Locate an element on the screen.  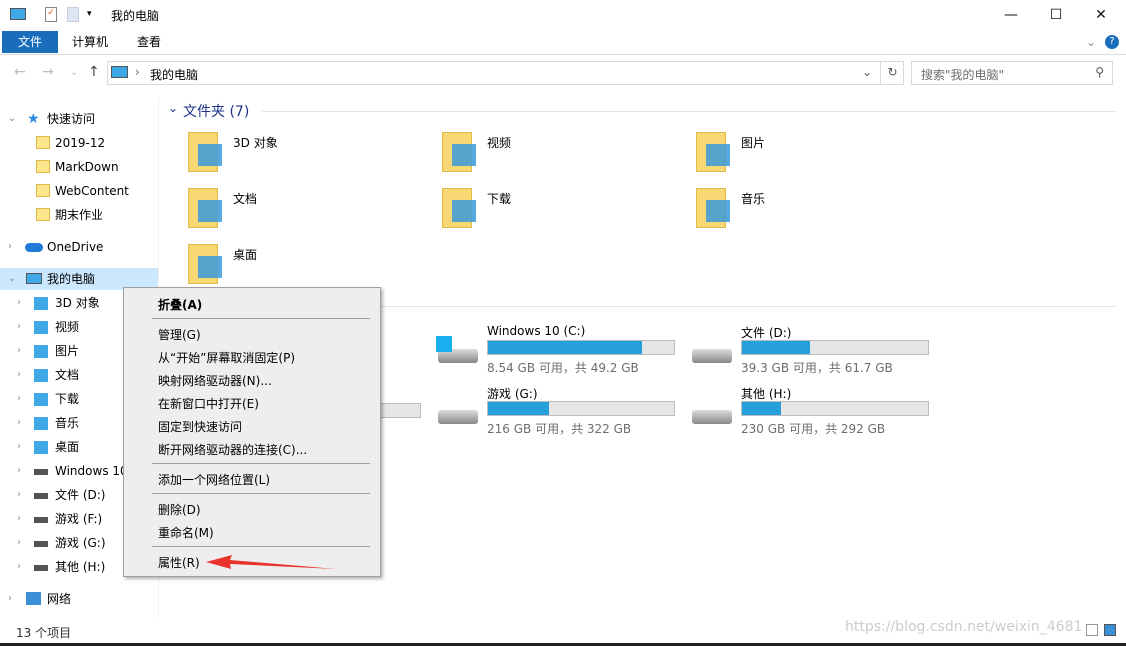
back-button: ← is located at coordinates (20, 72).